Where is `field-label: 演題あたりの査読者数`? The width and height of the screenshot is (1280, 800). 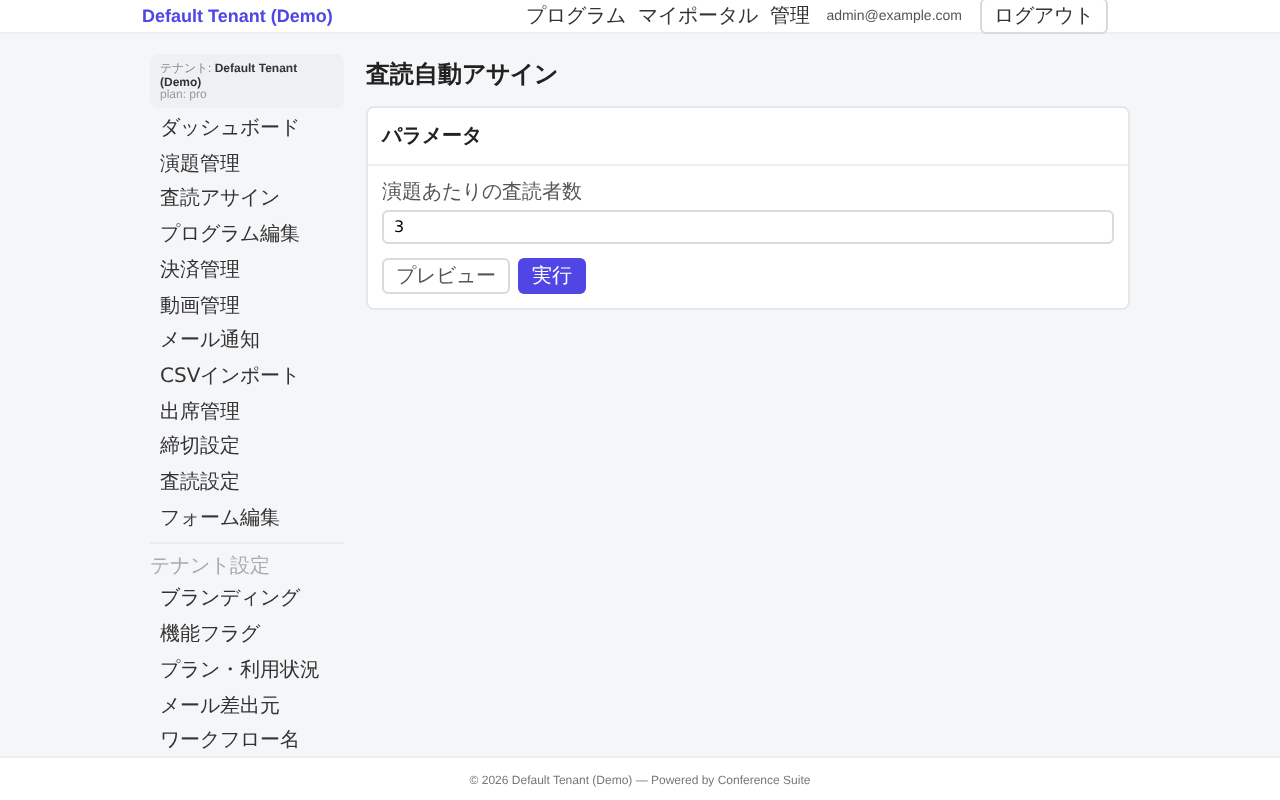 field-label: 演題あたりの査読者数 is located at coordinates (483, 192).